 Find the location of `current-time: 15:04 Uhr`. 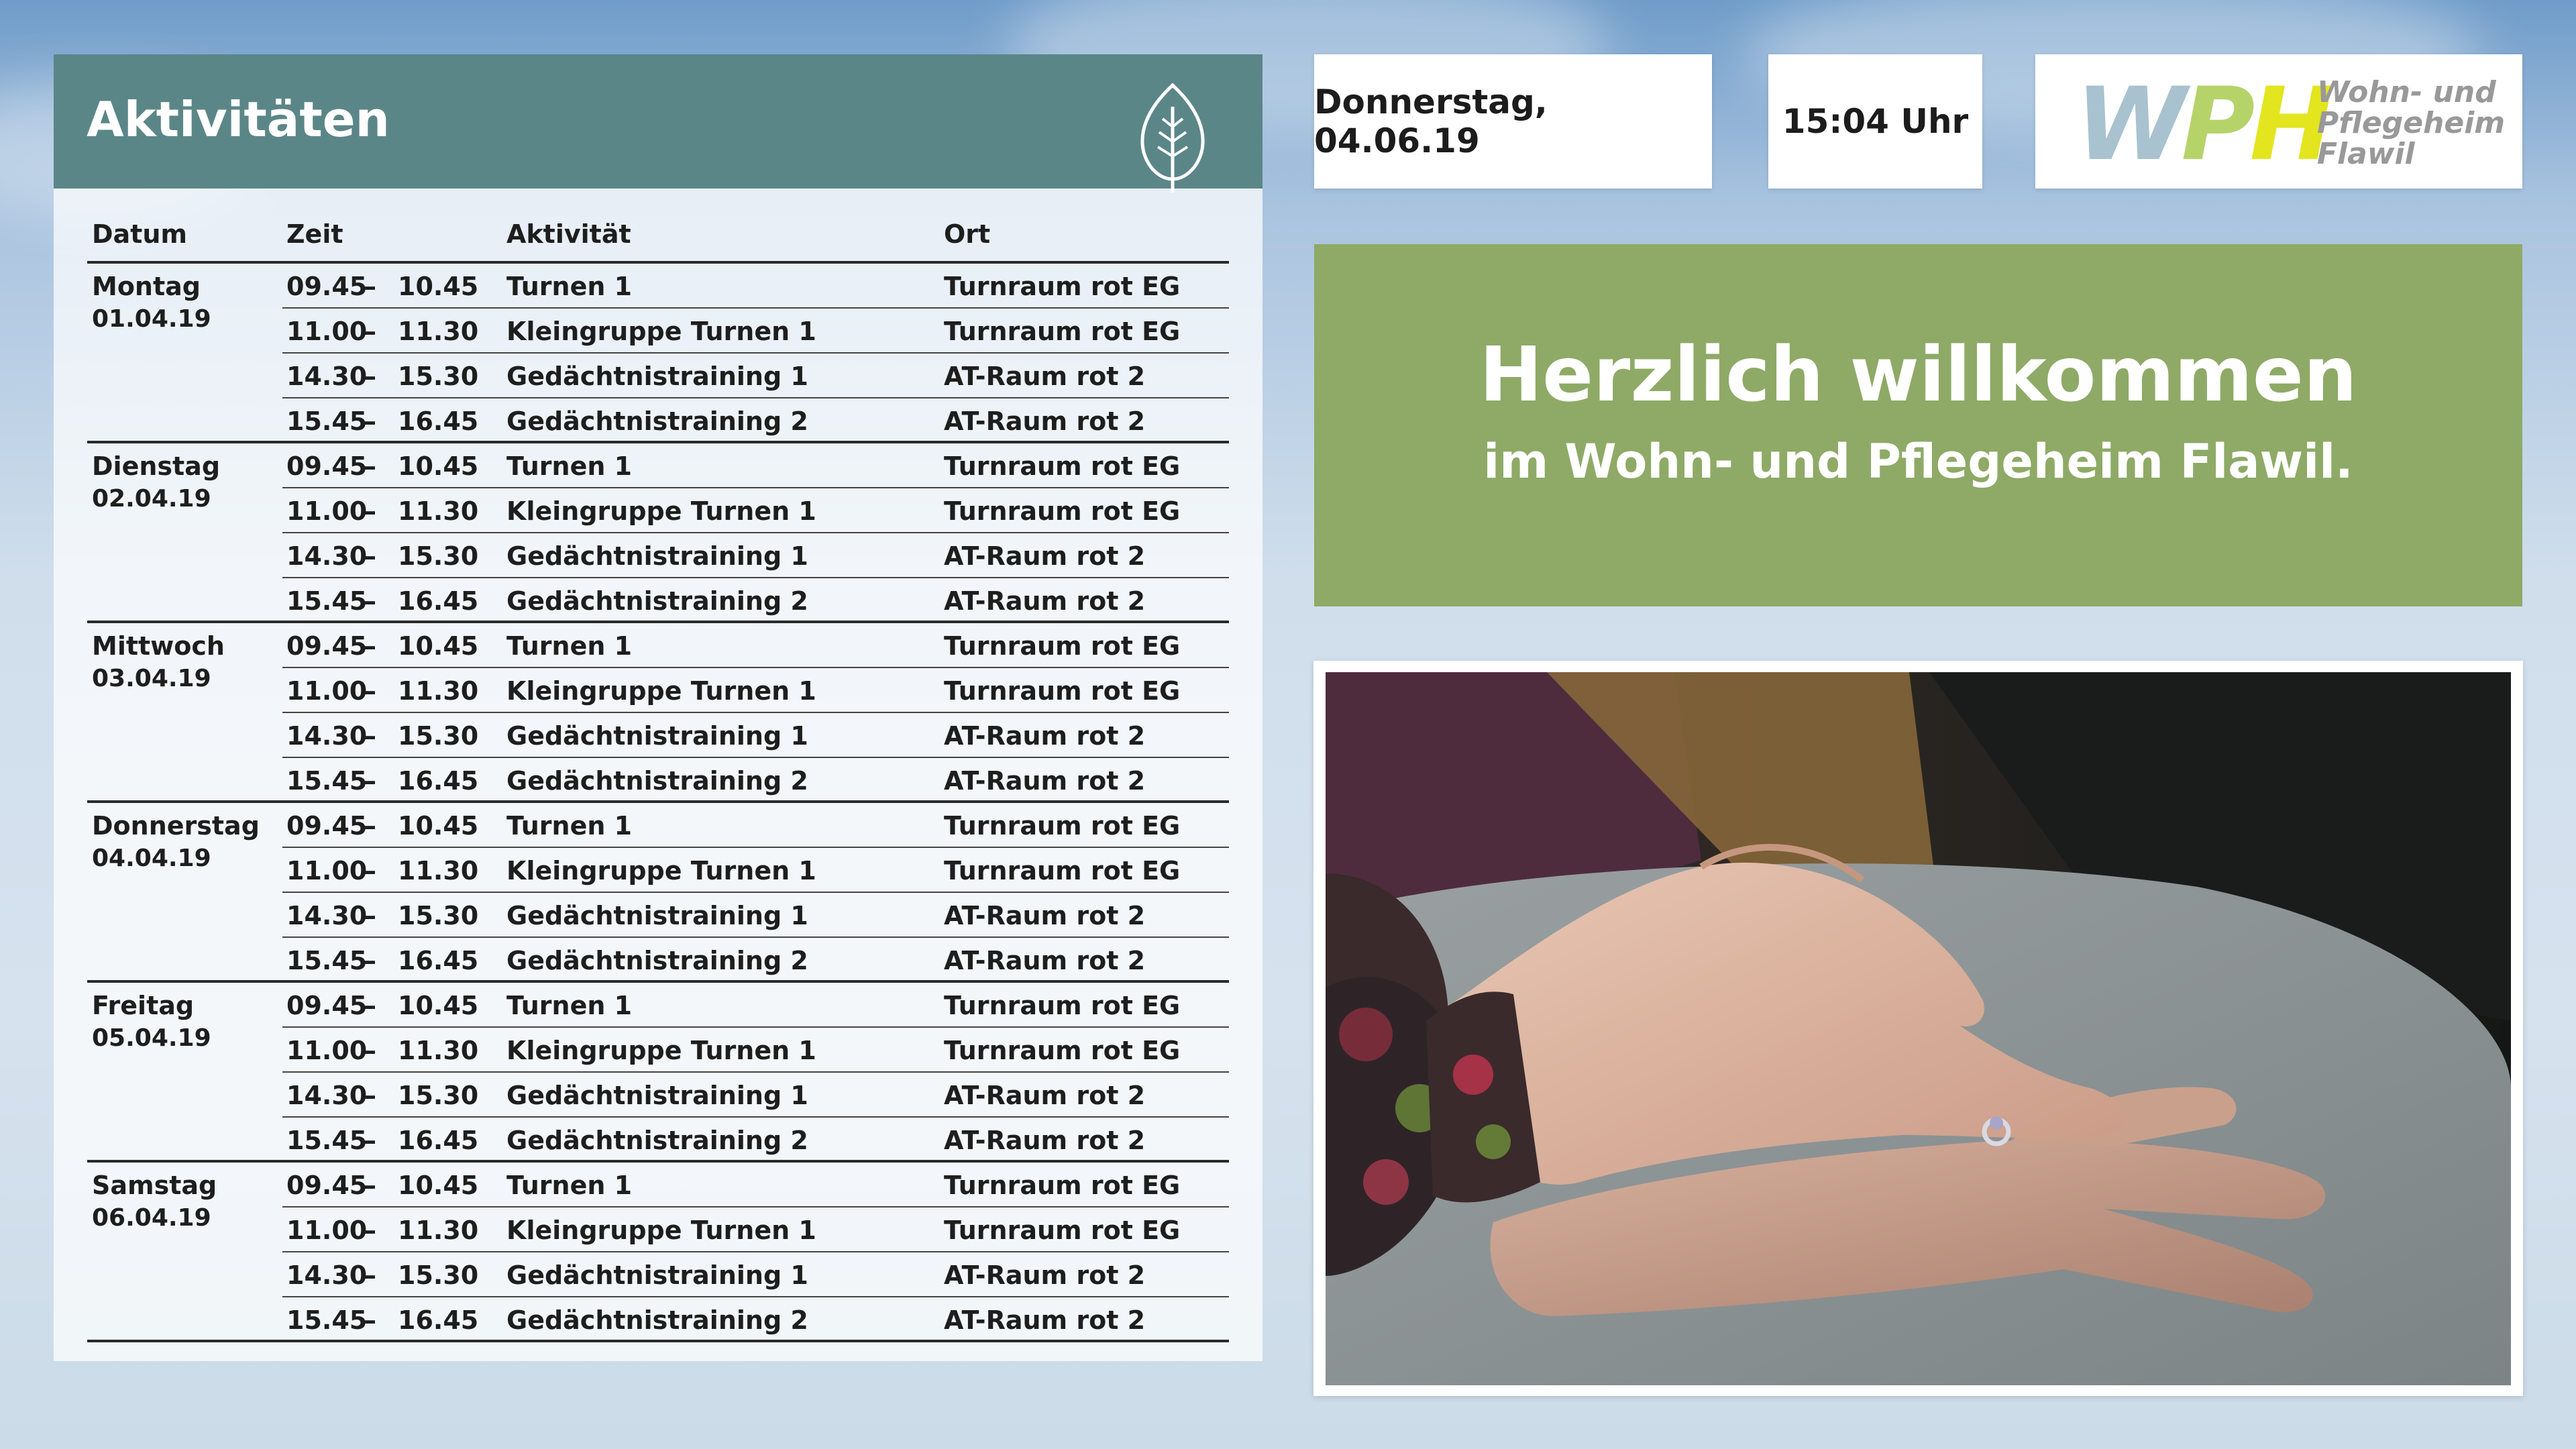

current-time: 15:04 Uhr is located at coordinates (1875, 121).